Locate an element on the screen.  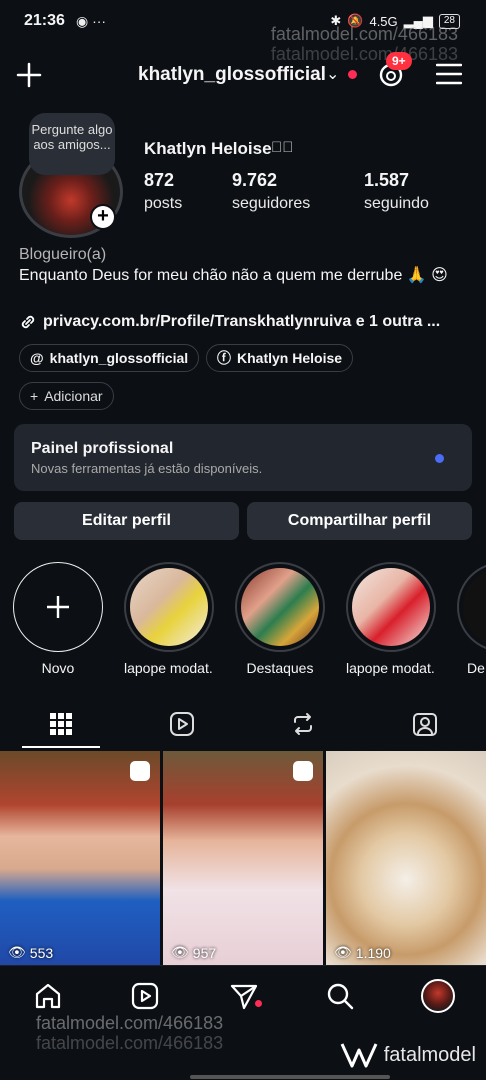
stat-followers-label: seguidores is located at coordinates (271, 203).